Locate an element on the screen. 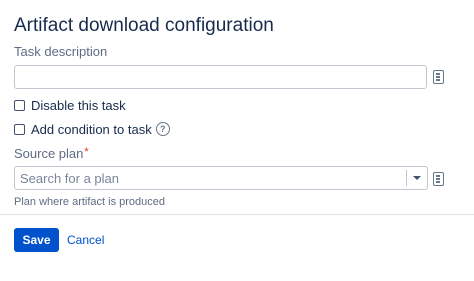 This screenshot has height=281, width=474. source-plan-placeholder: Search for a plan is located at coordinates (70, 178).